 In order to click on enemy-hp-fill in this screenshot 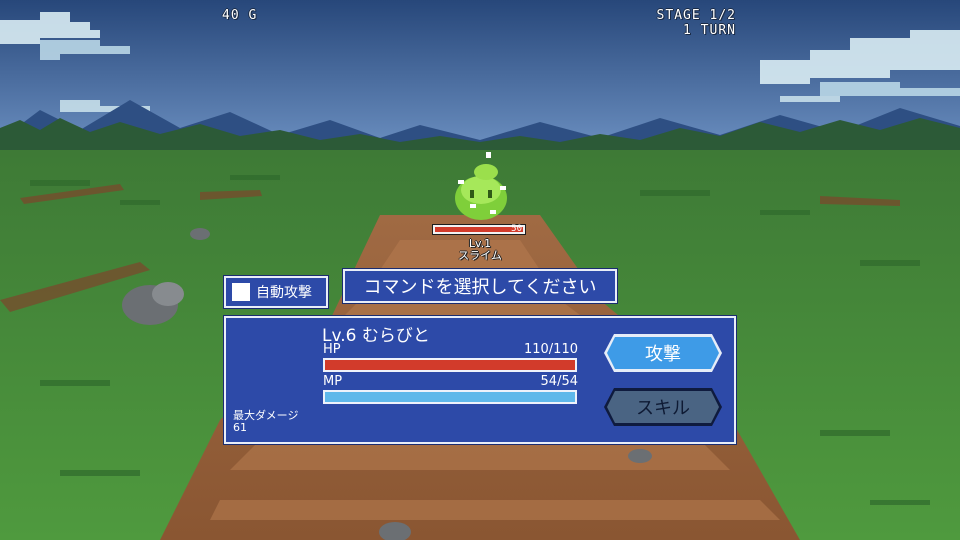, I will do `click(479, 229)`.